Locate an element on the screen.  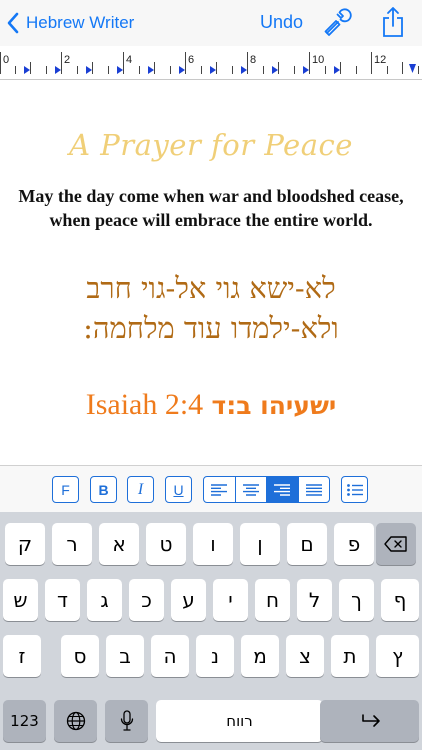
key: צ is located at coordinates (305, 656).